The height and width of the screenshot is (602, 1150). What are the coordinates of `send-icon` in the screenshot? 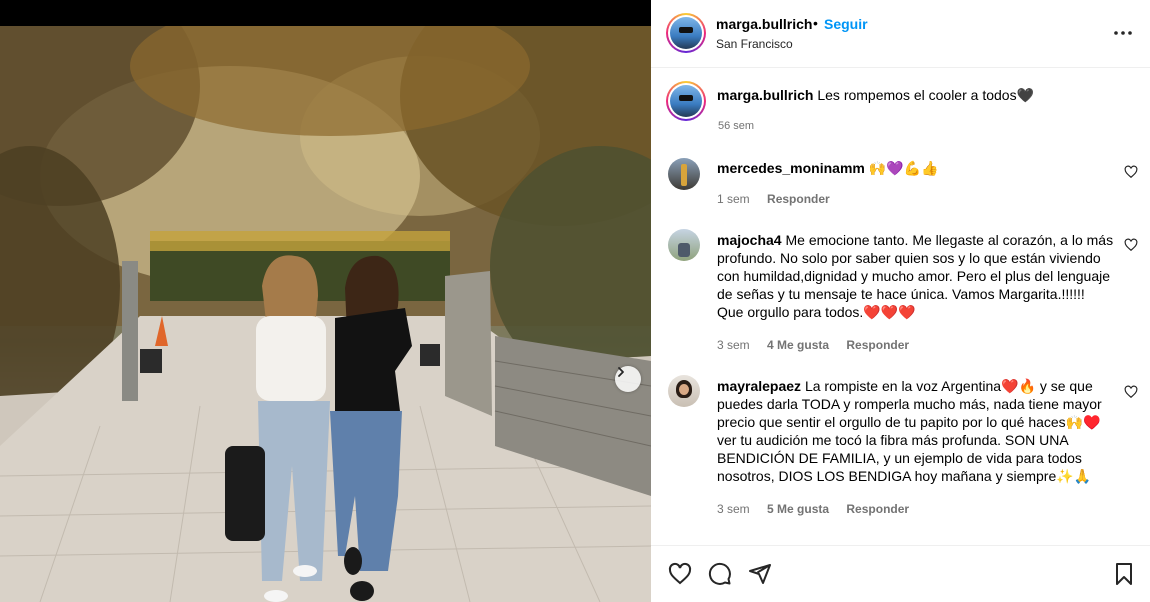 It's located at (760, 574).